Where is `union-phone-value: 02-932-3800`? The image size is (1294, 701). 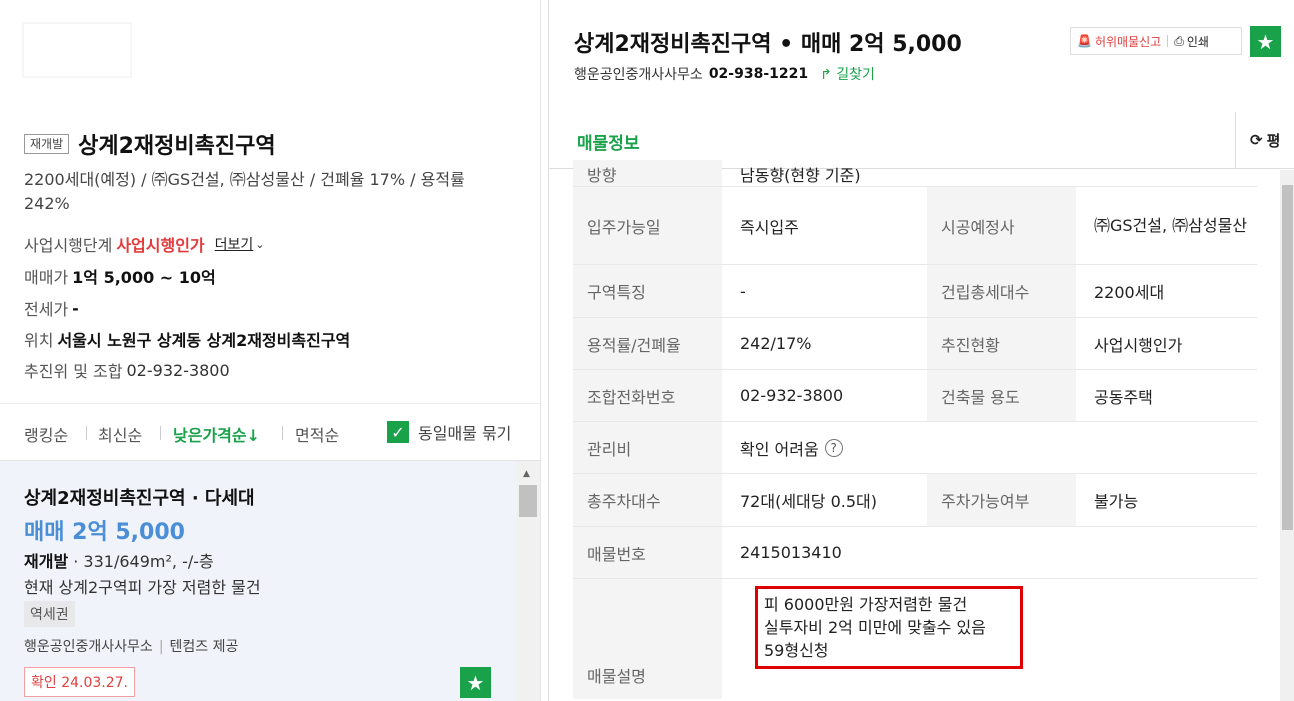 union-phone-value: 02-932-3800 is located at coordinates (792, 395).